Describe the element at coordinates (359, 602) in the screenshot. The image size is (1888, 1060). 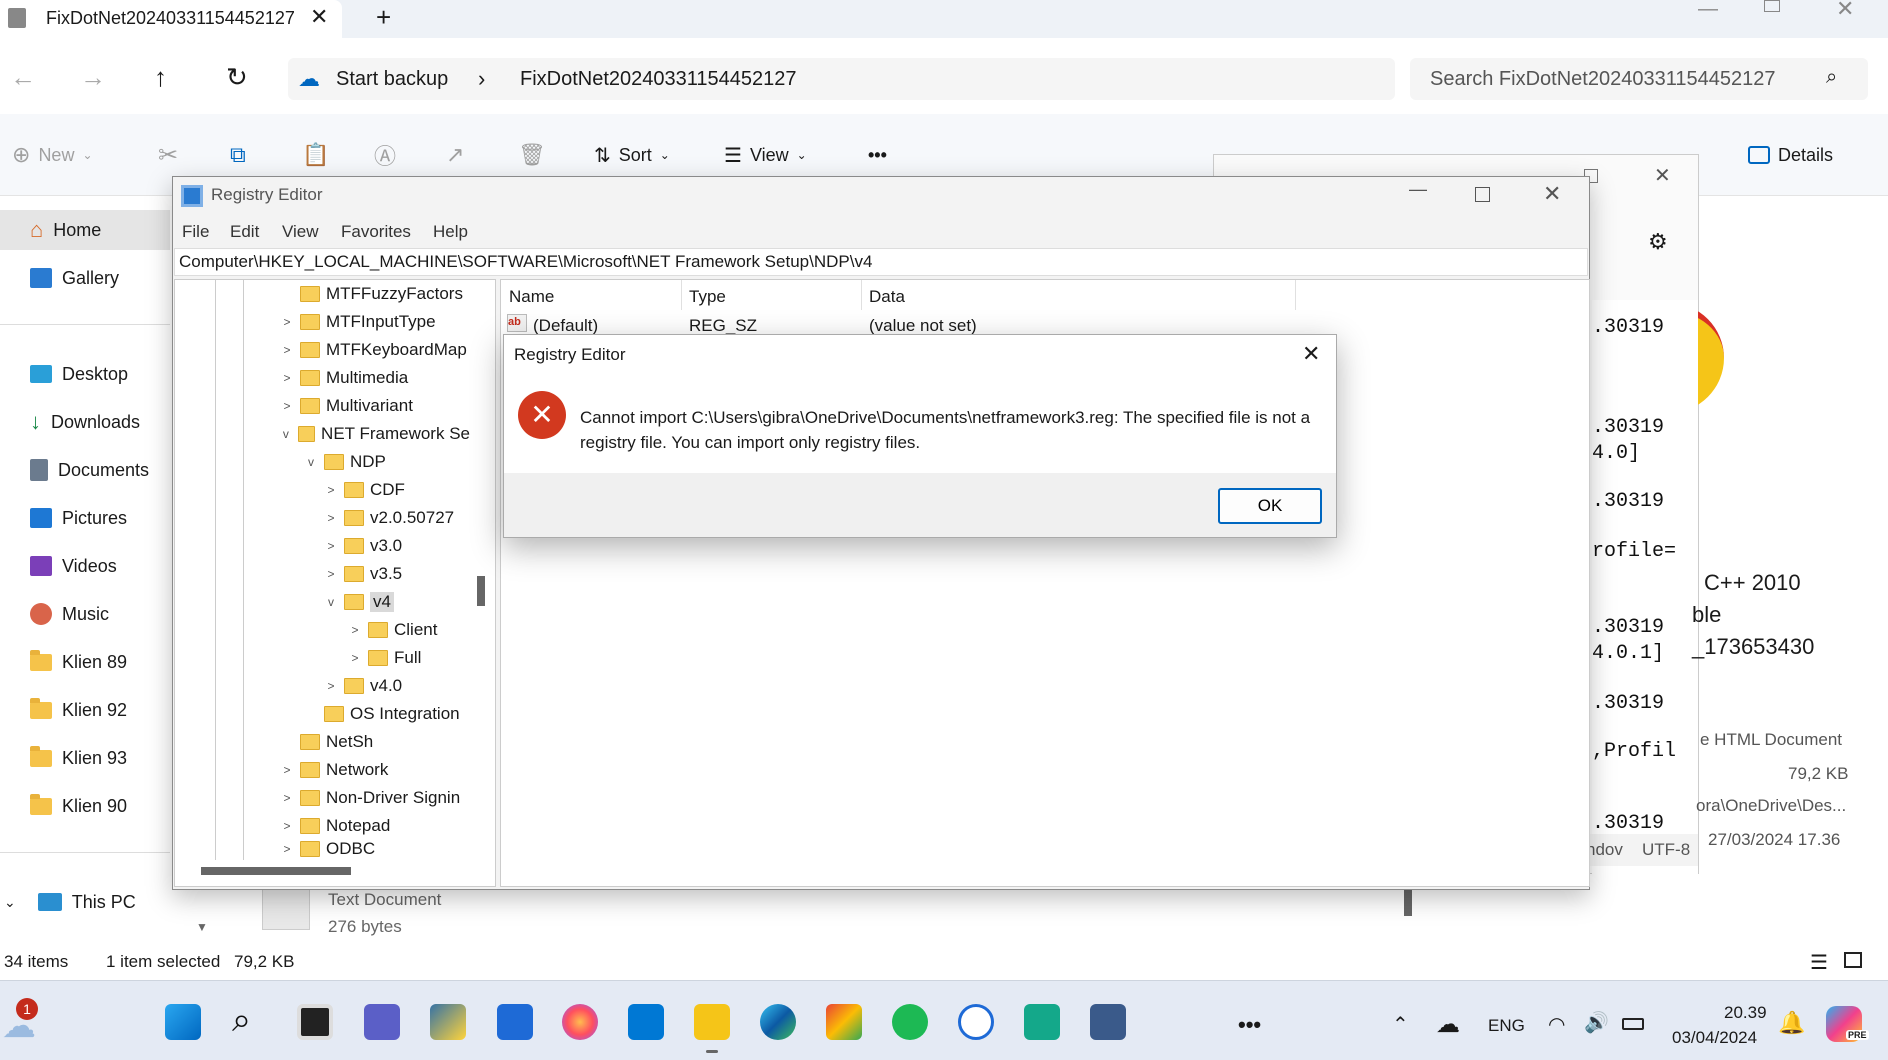
I see `tree-node-v4-selected: v v4` at that location.